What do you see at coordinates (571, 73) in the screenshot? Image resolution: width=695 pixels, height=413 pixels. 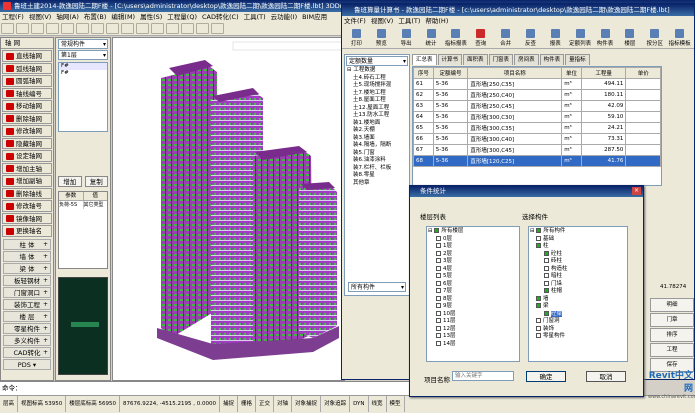 I see `table-header: 单位` at bounding box center [571, 73].